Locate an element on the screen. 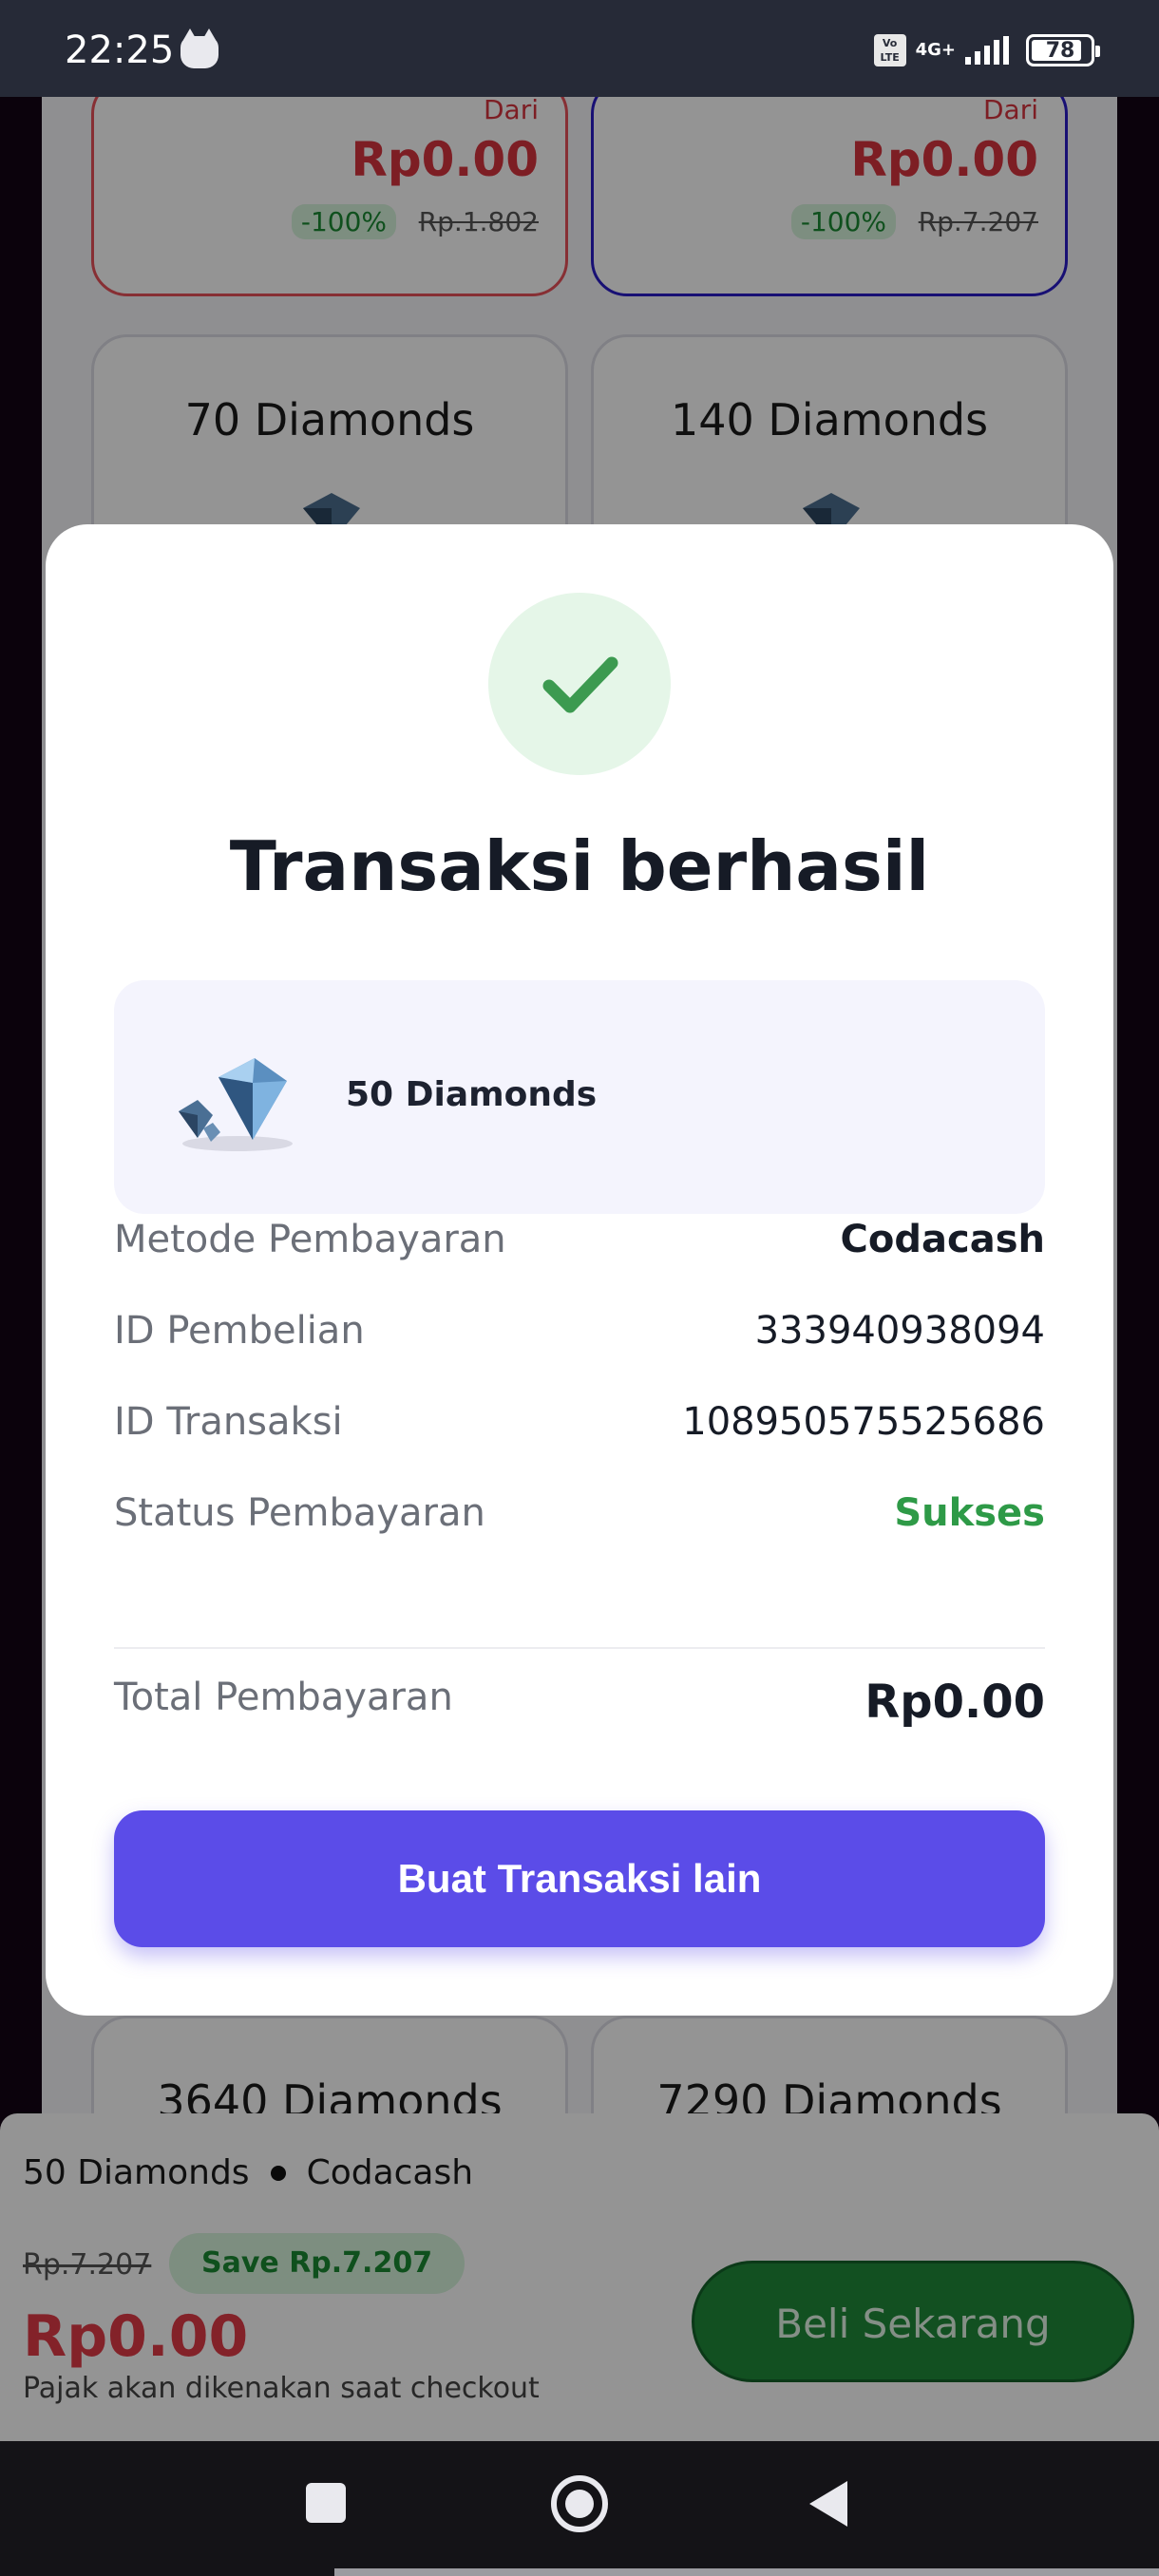 Image resolution: width=1159 pixels, height=2576 pixels. recents-icon is located at coordinates (326, 2503).